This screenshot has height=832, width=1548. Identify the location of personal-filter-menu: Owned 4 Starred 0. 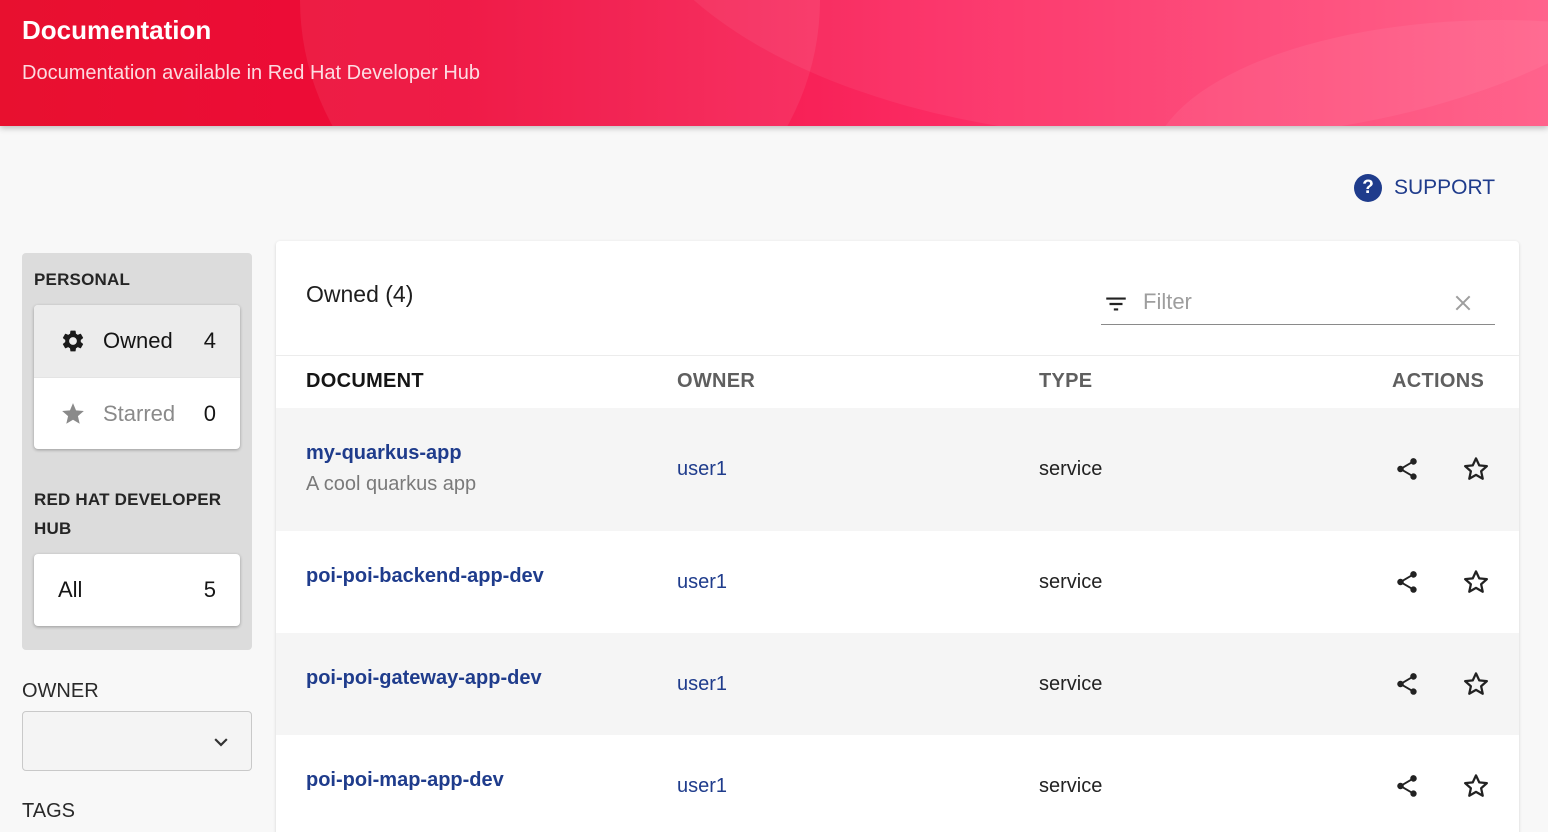
(137, 377).